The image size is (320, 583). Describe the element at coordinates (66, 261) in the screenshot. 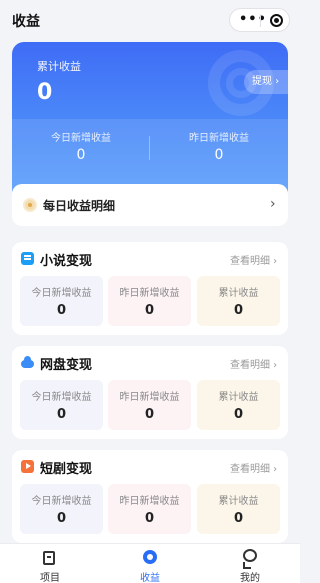

I see `section-title: 小说变现` at that location.